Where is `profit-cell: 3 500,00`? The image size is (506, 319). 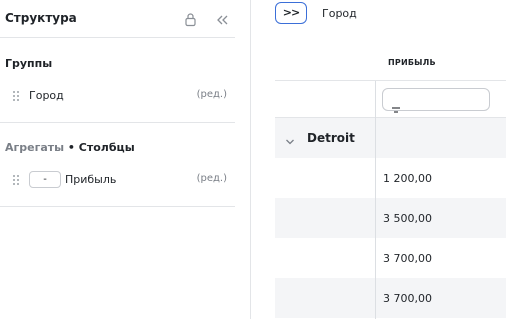
profit-cell: 3 500,00 is located at coordinates (407, 218).